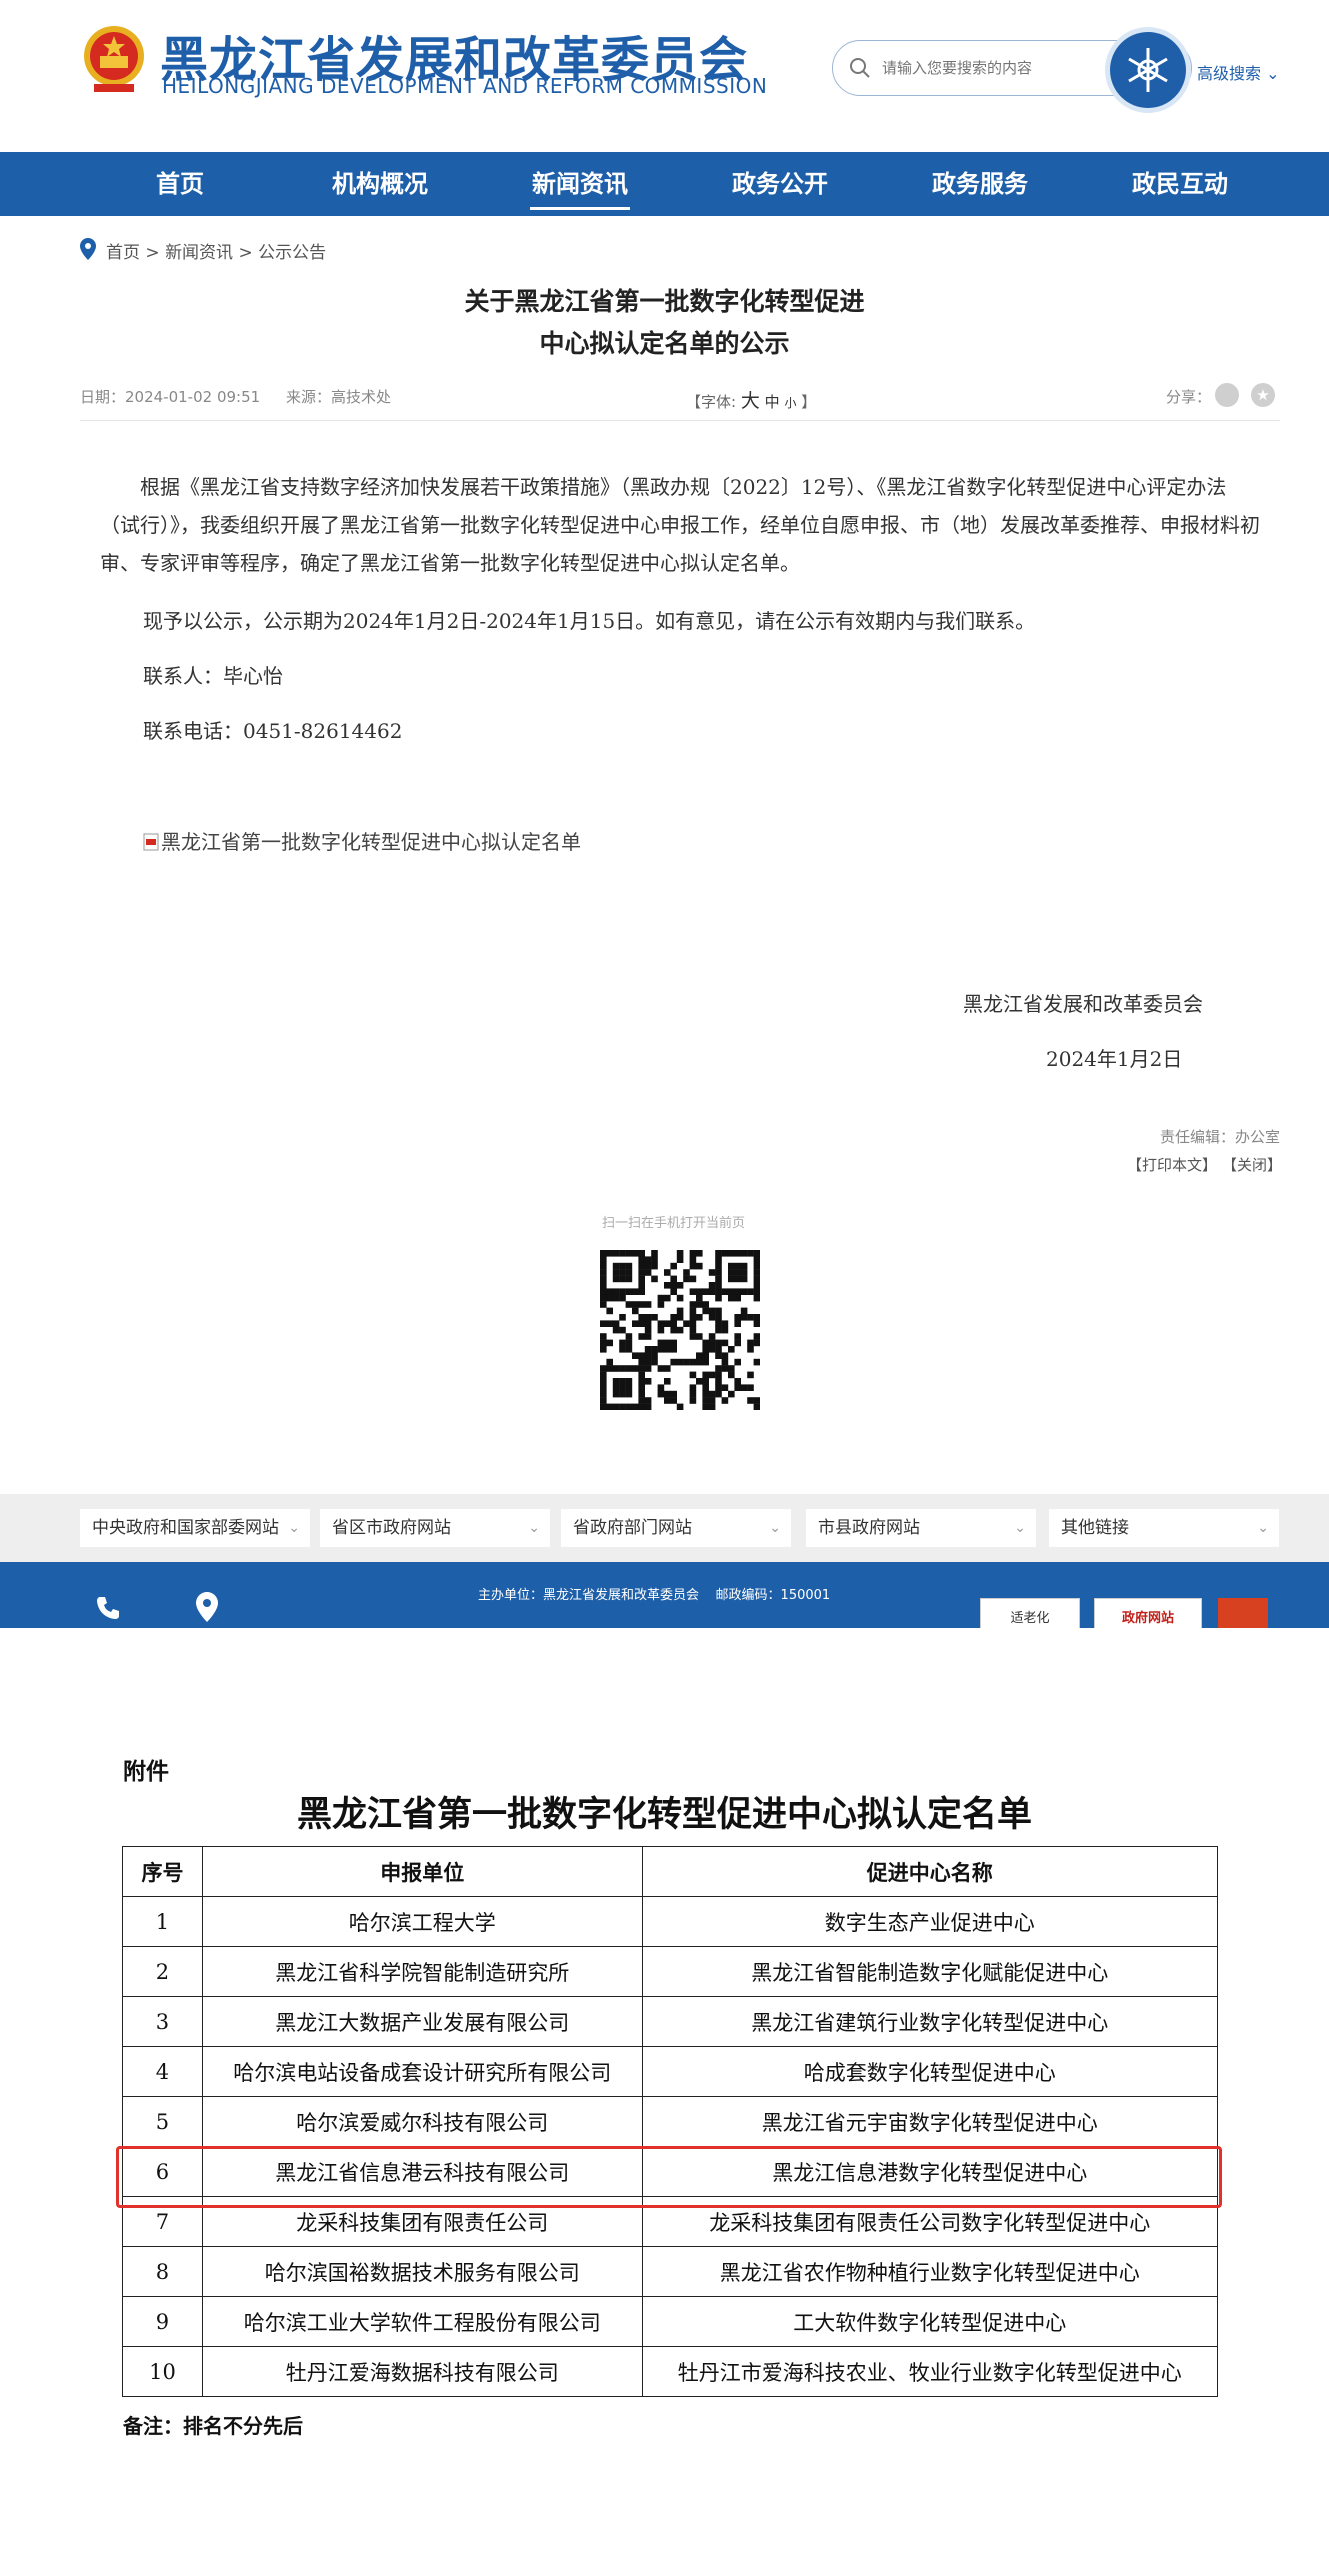 The width and height of the screenshot is (1329, 2557). What do you see at coordinates (273, 731) in the screenshot?
I see `contact-phone: 联系电话：0451-82614462` at bounding box center [273, 731].